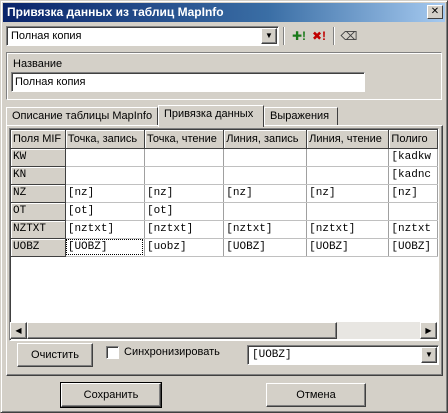 Image resolution: width=448 pixels, height=413 pixels. Describe the element at coordinates (211, 116) in the screenshot. I see `tab-data-binding: Привязка данных` at that location.